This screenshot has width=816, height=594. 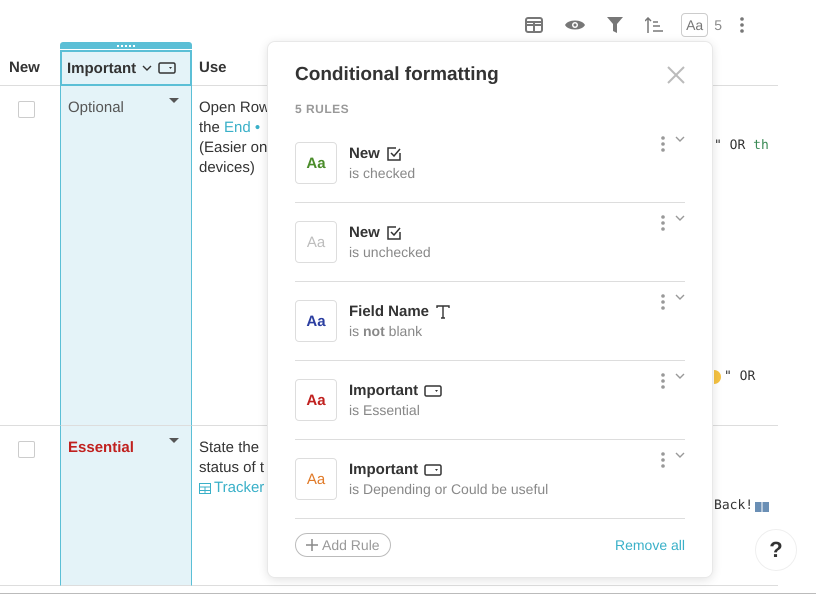 What do you see at coordinates (96, 108) in the screenshot?
I see `select-value: Optional` at bounding box center [96, 108].